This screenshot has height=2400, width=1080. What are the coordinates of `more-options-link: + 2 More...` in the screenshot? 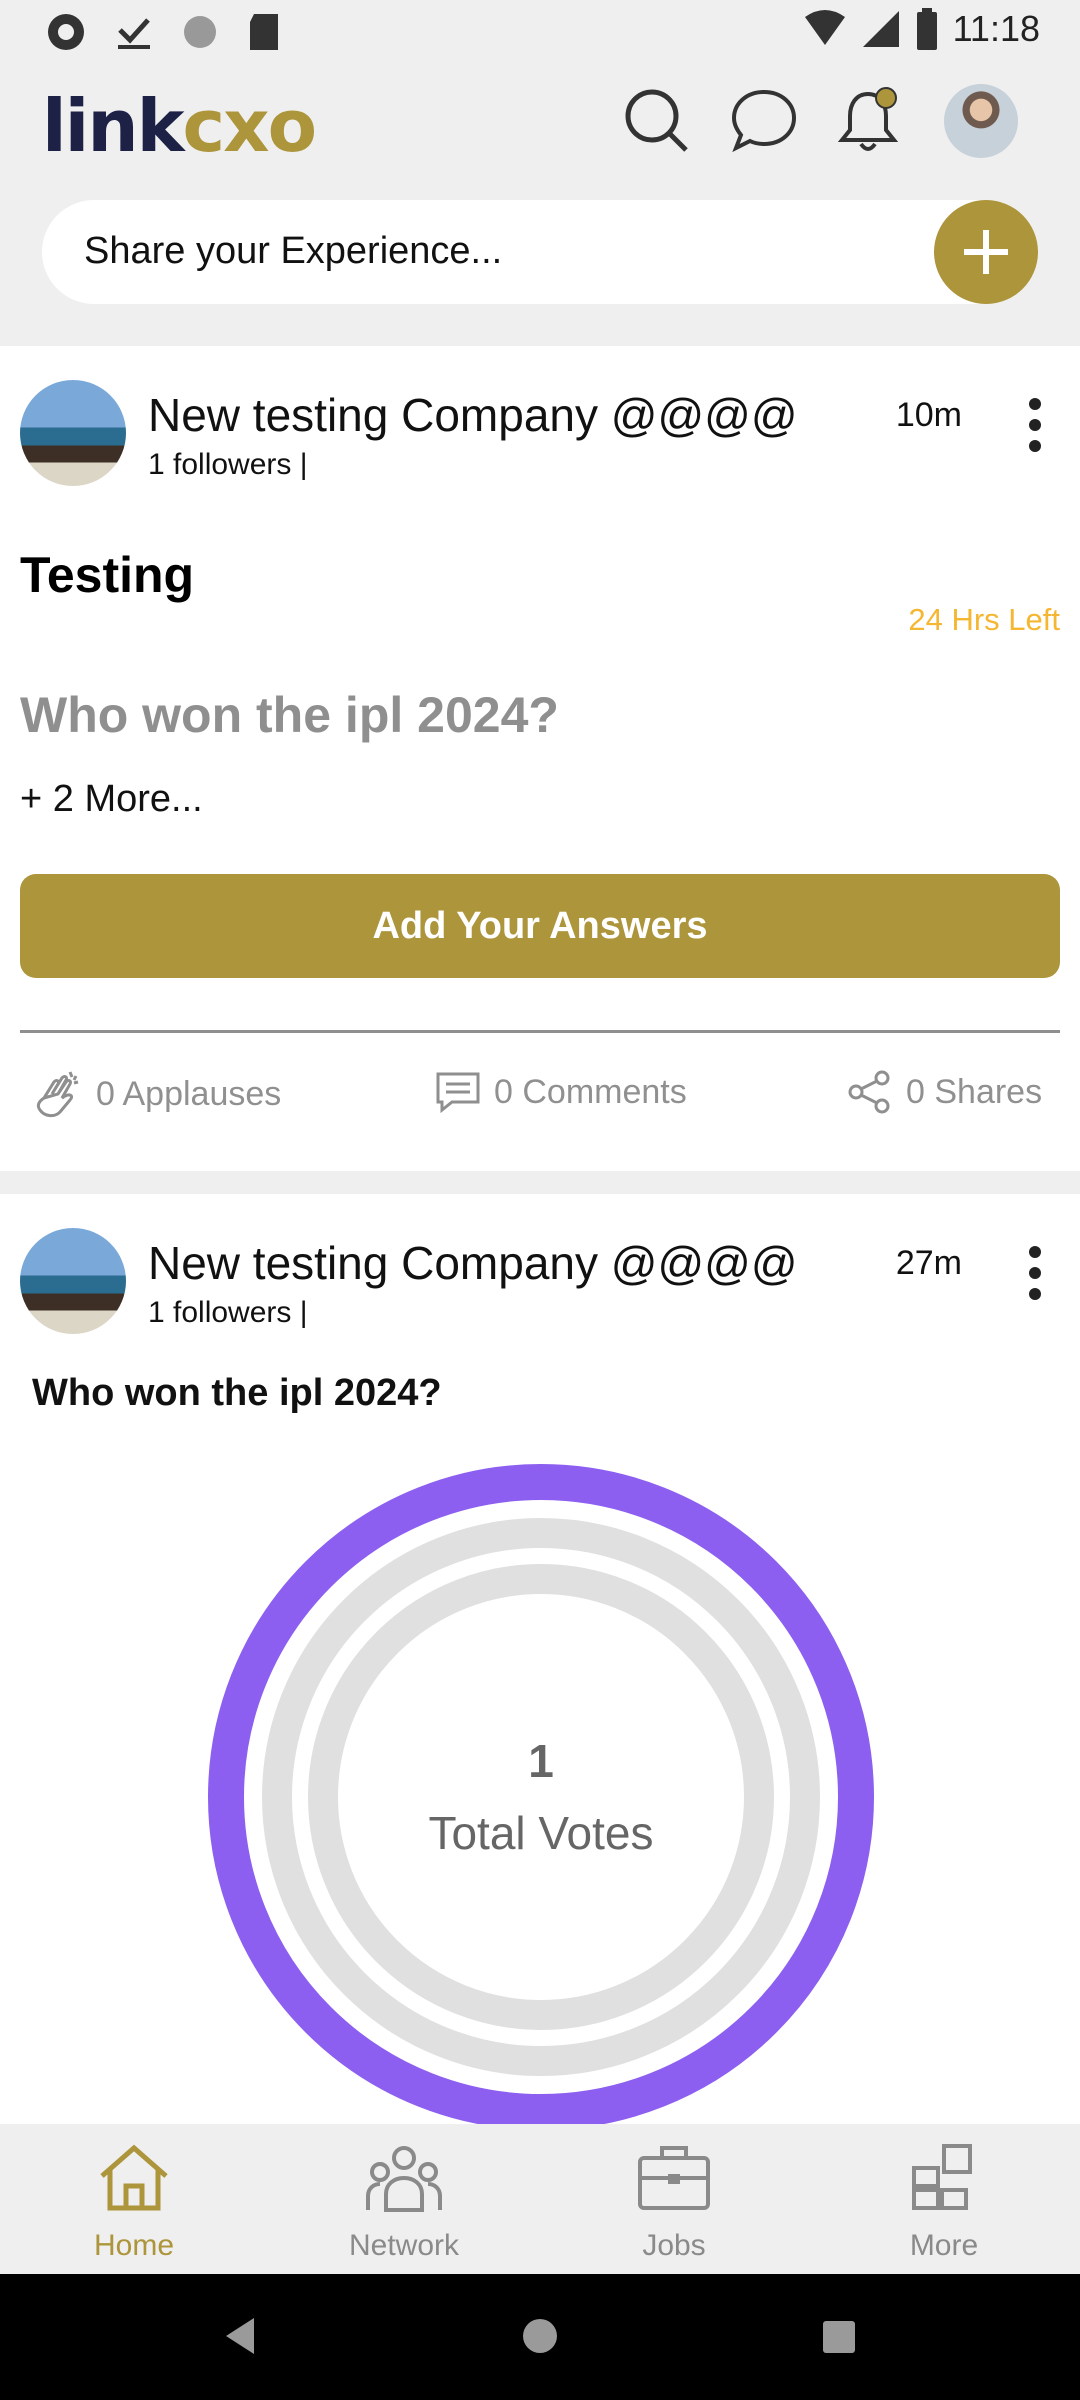 It's located at (111, 799).